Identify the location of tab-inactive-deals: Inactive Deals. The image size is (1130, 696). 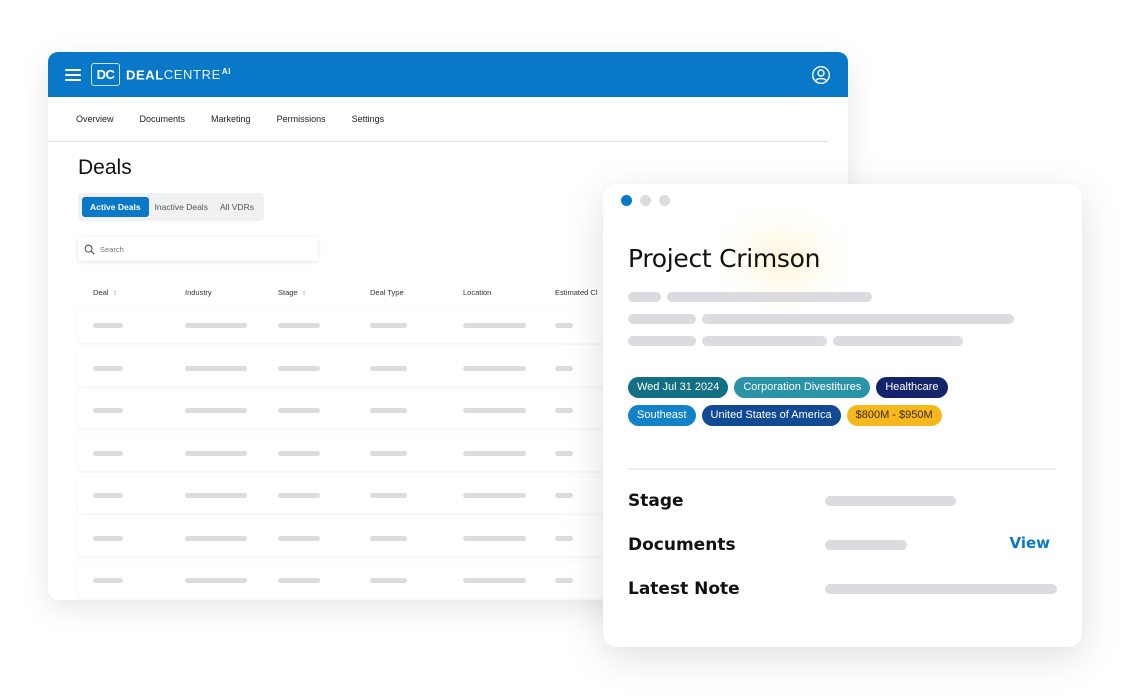
(181, 207).